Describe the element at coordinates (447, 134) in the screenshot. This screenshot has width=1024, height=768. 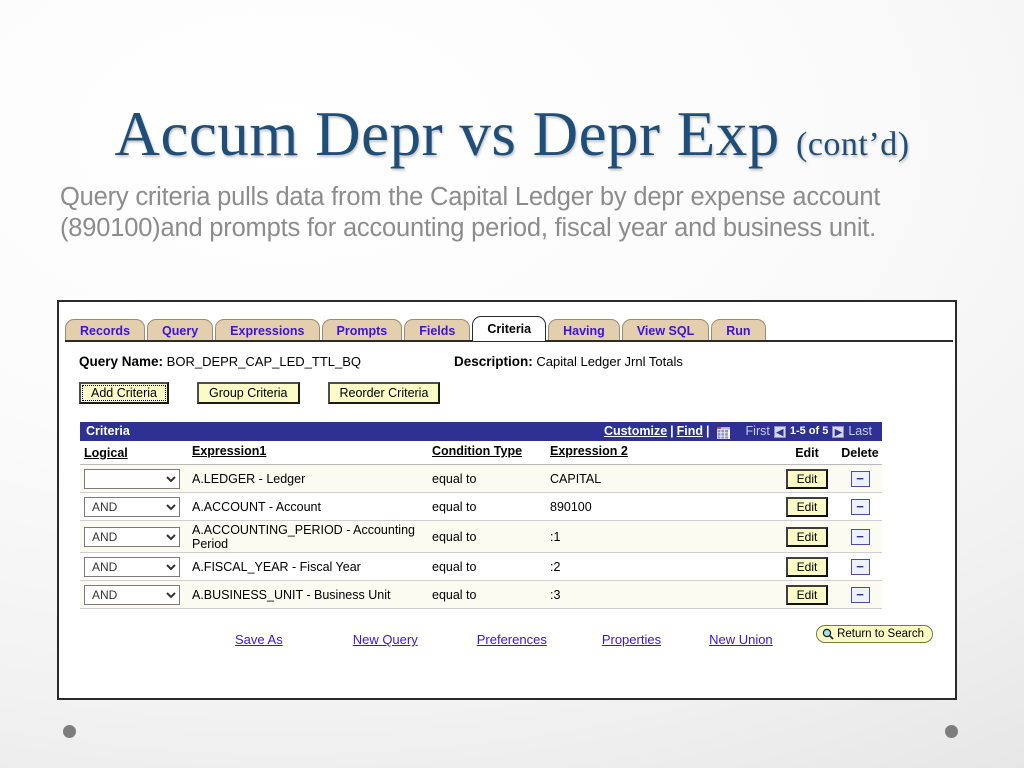
I see `page-title-main: Accum Depr vs Depr Exp` at that location.